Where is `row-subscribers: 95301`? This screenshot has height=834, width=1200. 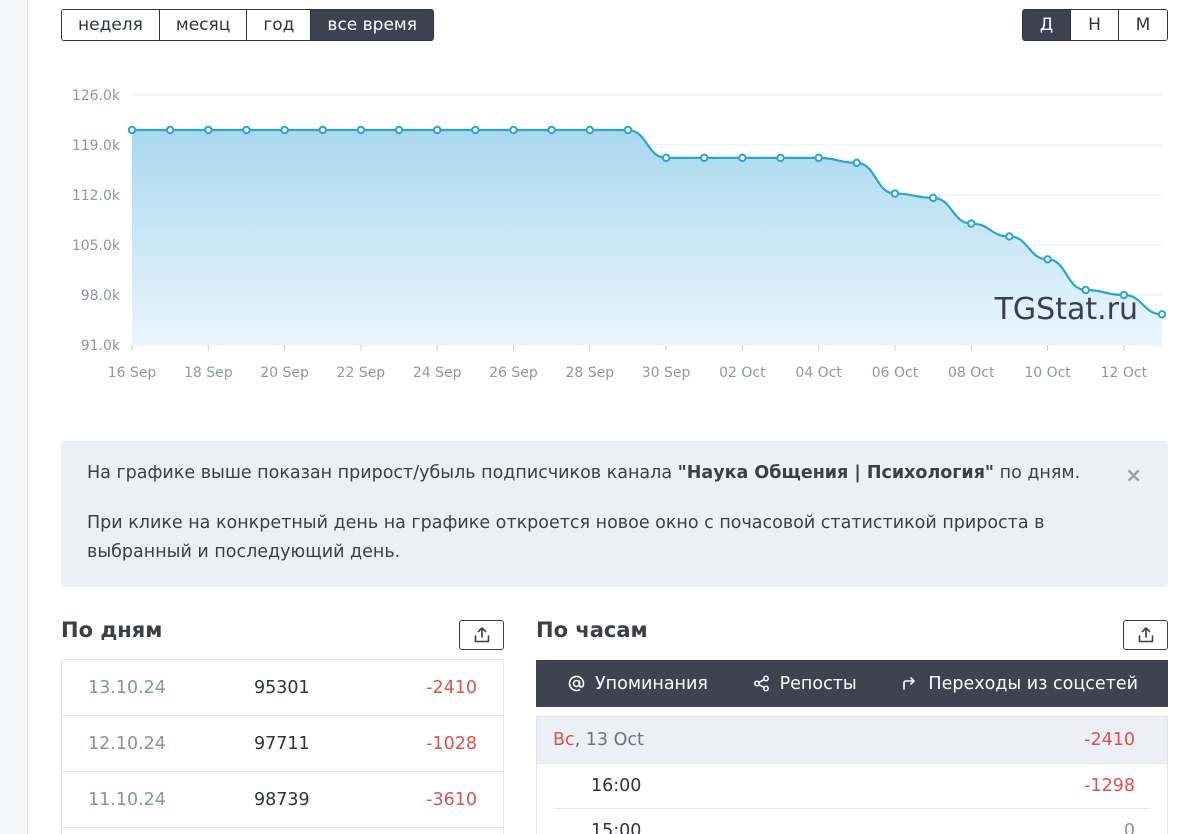 row-subscribers: 95301 is located at coordinates (282, 687).